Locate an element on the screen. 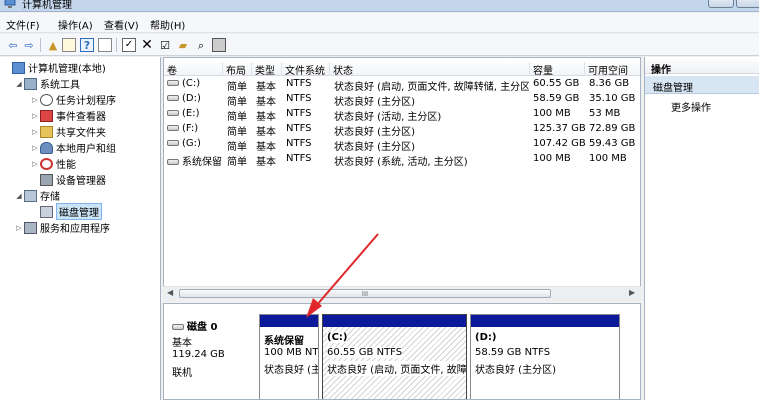 Image resolution: width=759 pixels, height=400 pixels. tree-item-label: 存储 is located at coordinates (50, 197).